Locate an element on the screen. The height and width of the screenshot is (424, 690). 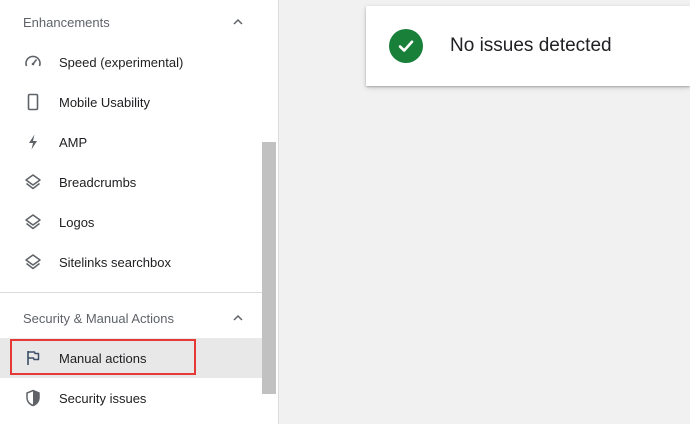
smartphone-icon is located at coordinates (33, 102).